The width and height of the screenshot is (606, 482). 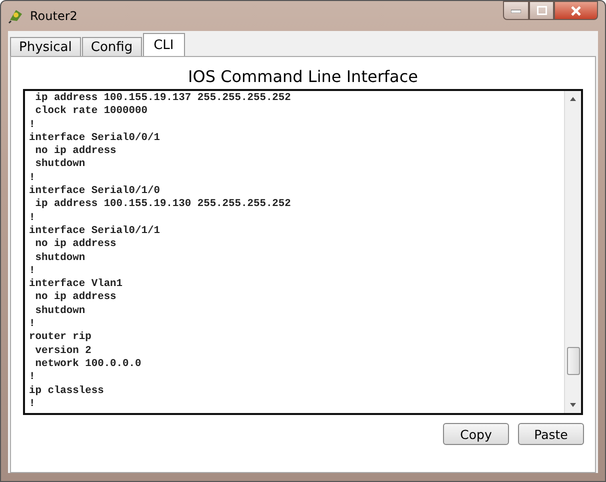 I want to click on console-line: interface Vlan1, so click(x=76, y=285).